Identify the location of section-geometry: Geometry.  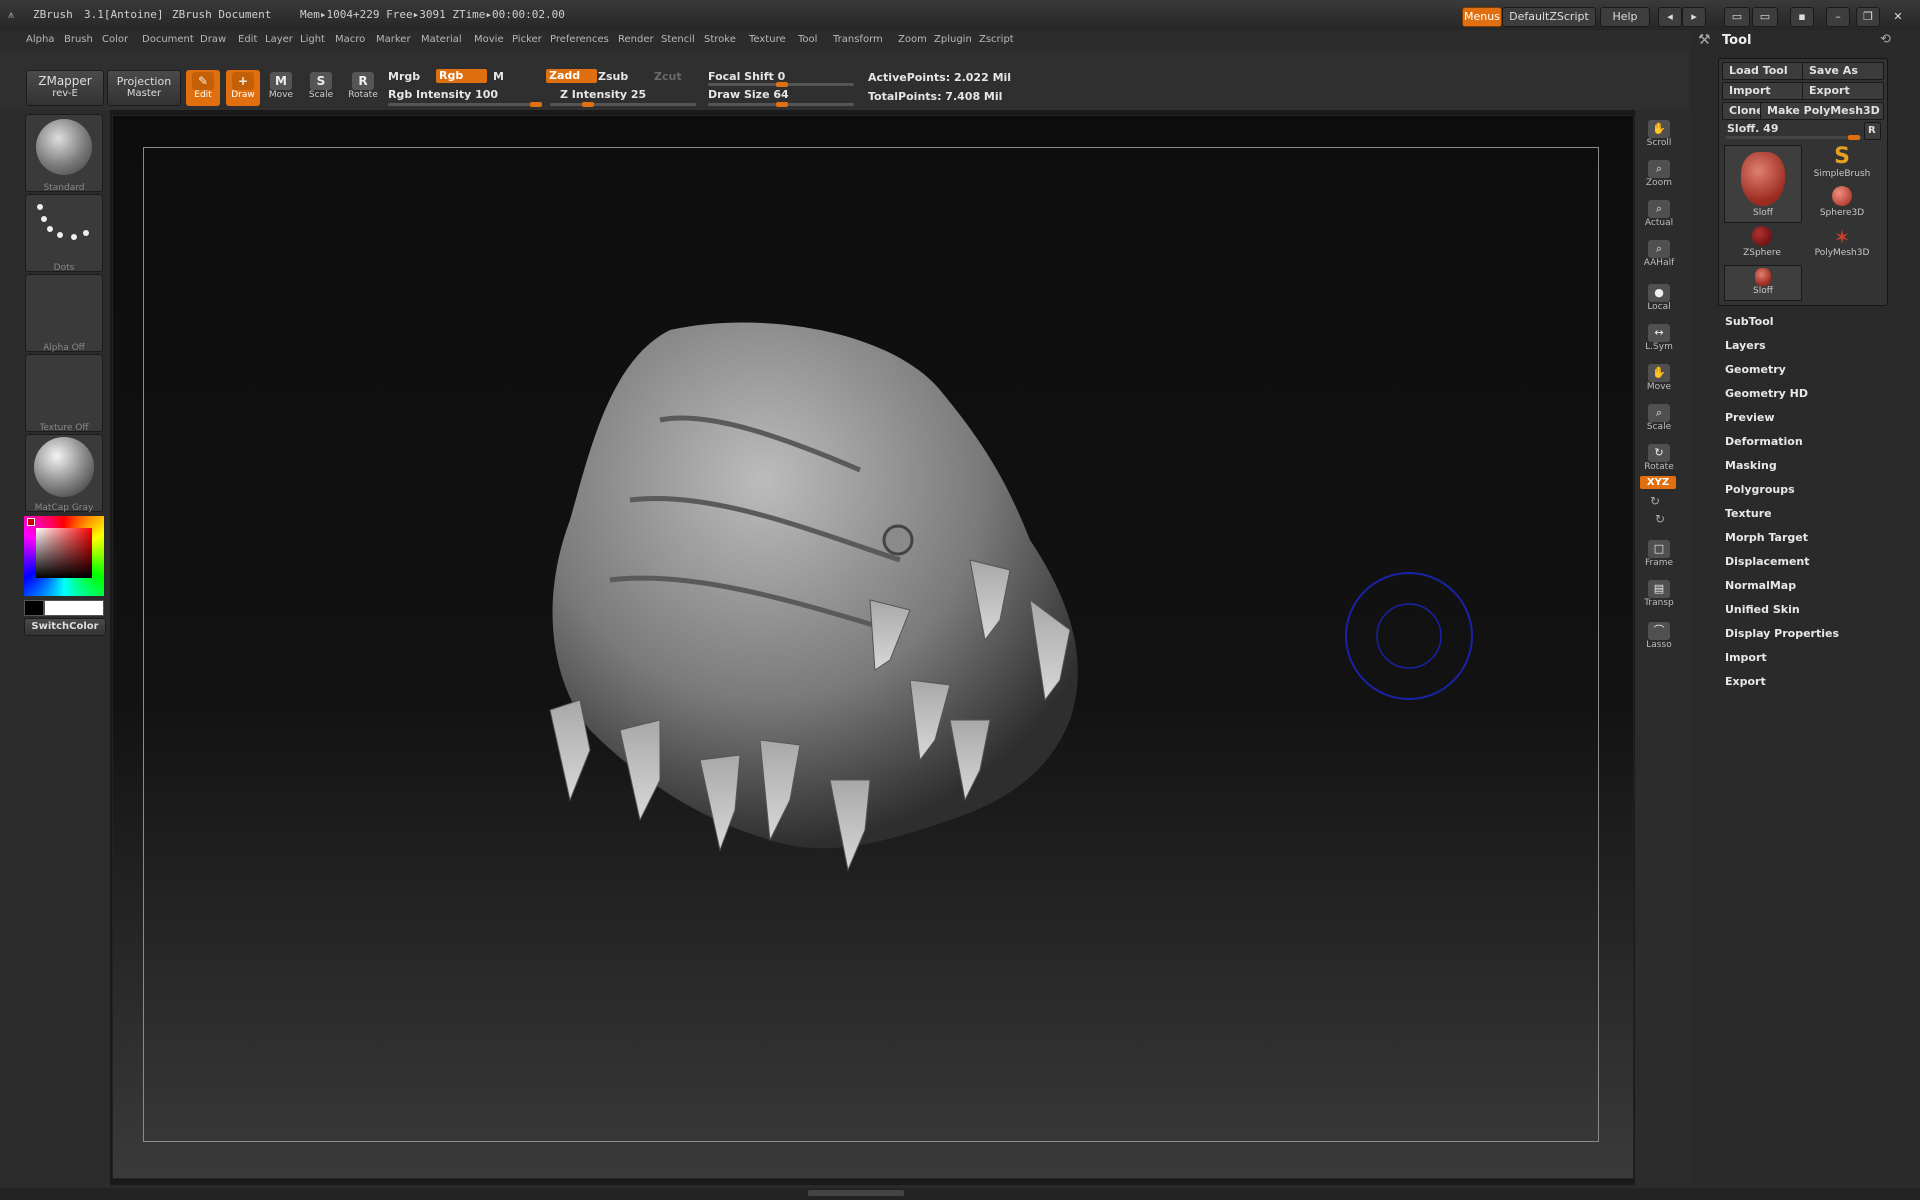
(1755, 369).